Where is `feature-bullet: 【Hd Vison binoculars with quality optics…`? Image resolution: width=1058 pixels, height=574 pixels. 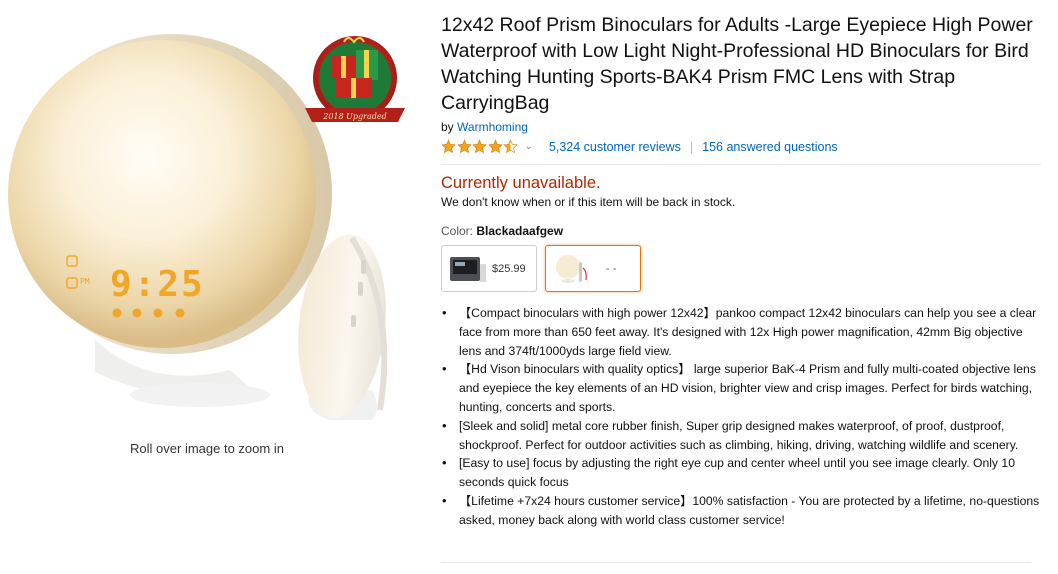 feature-bullet: 【Hd Vison binoculars with quality optics… is located at coordinates (741, 388).